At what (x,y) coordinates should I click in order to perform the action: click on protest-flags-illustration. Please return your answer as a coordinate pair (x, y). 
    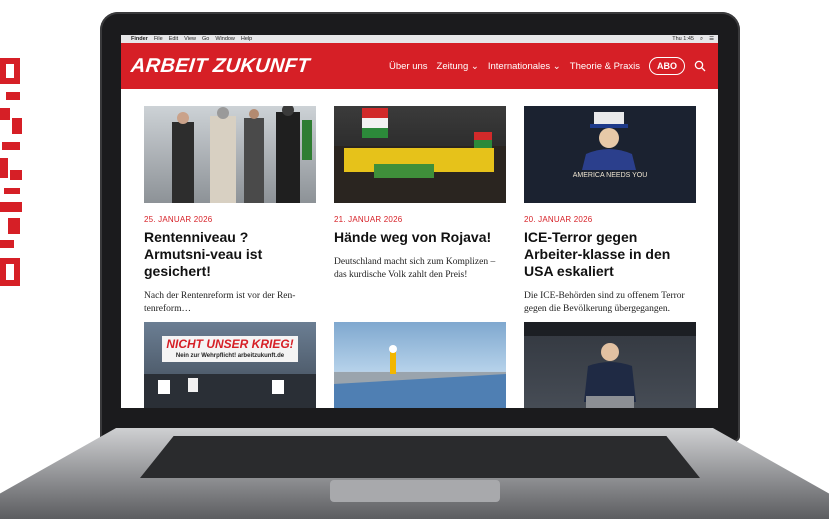
    Looking at the image, I should click on (420, 155).